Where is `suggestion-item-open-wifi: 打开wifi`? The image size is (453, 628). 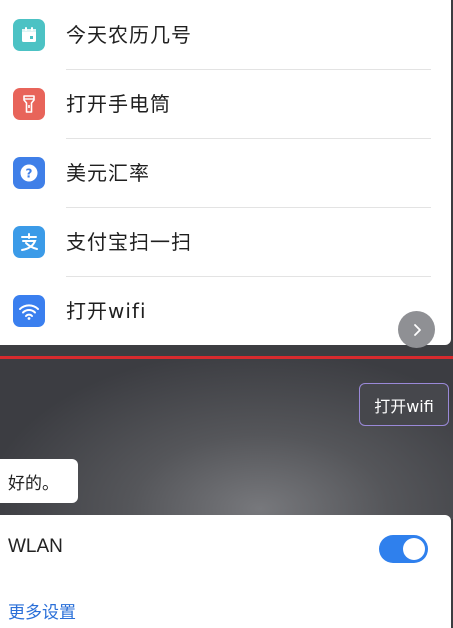 suggestion-item-open-wifi: 打开wifi is located at coordinates (225, 311).